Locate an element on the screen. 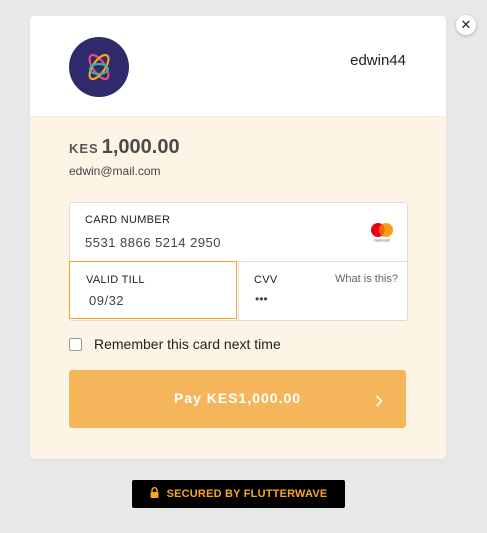 The height and width of the screenshot is (533, 487). lock-icon is located at coordinates (154, 494).